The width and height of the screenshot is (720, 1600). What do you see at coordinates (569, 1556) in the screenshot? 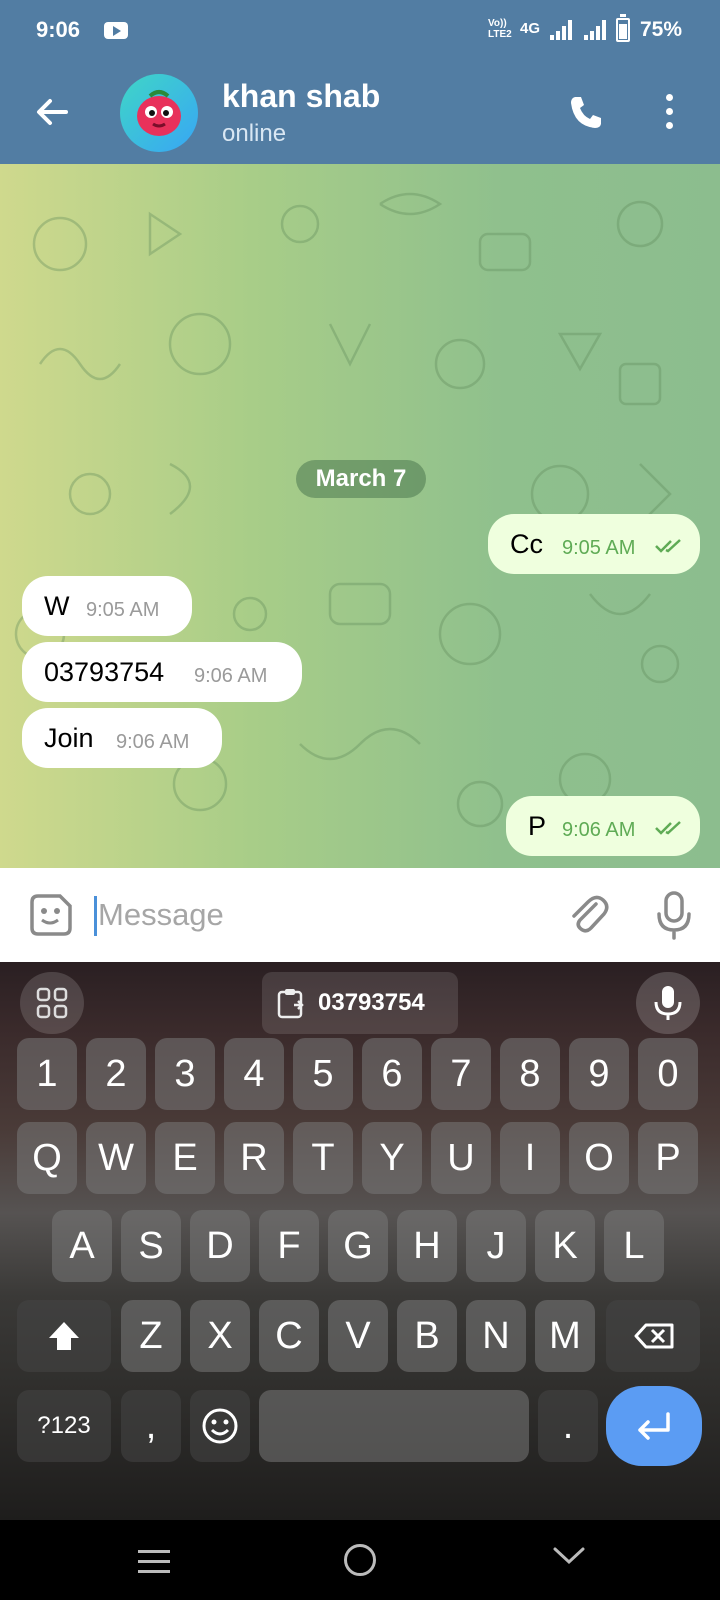
I see `nav-back-chevron-icon` at bounding box center [569, 1556].